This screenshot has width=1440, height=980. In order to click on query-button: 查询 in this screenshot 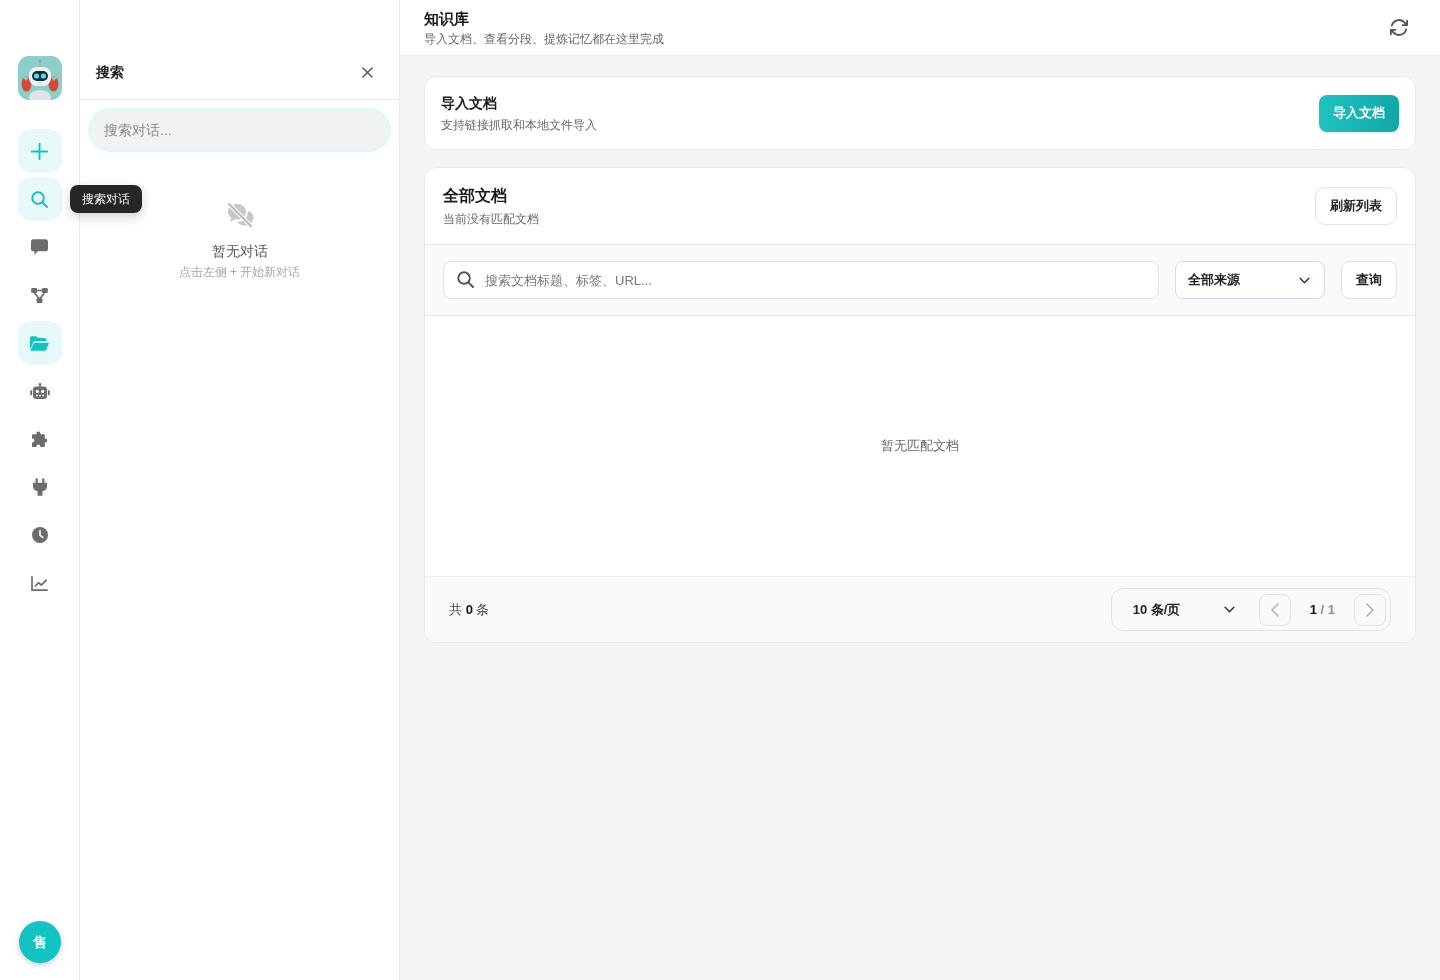, I will do `click(1369, 280)`.